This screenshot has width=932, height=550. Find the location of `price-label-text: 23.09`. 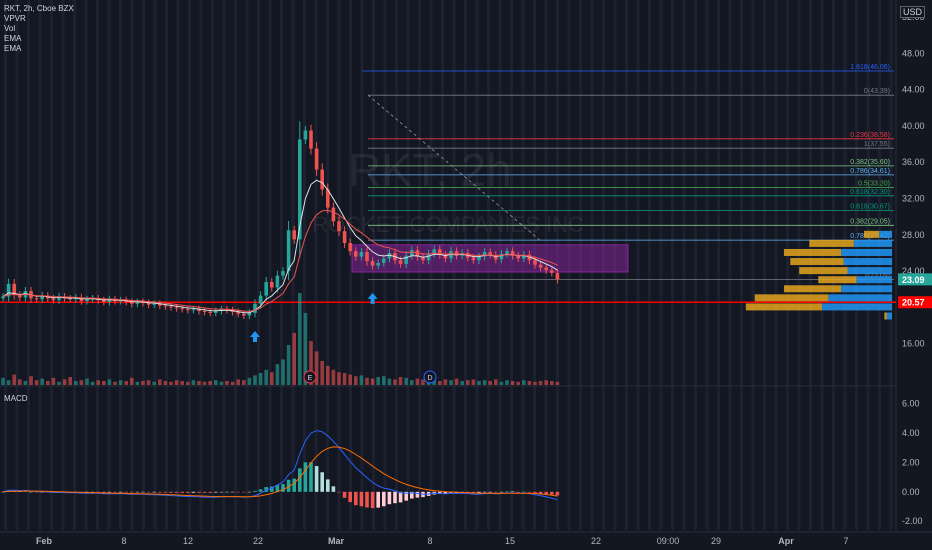

price-label-text: 23.09 is located at coordinates (913, 280).